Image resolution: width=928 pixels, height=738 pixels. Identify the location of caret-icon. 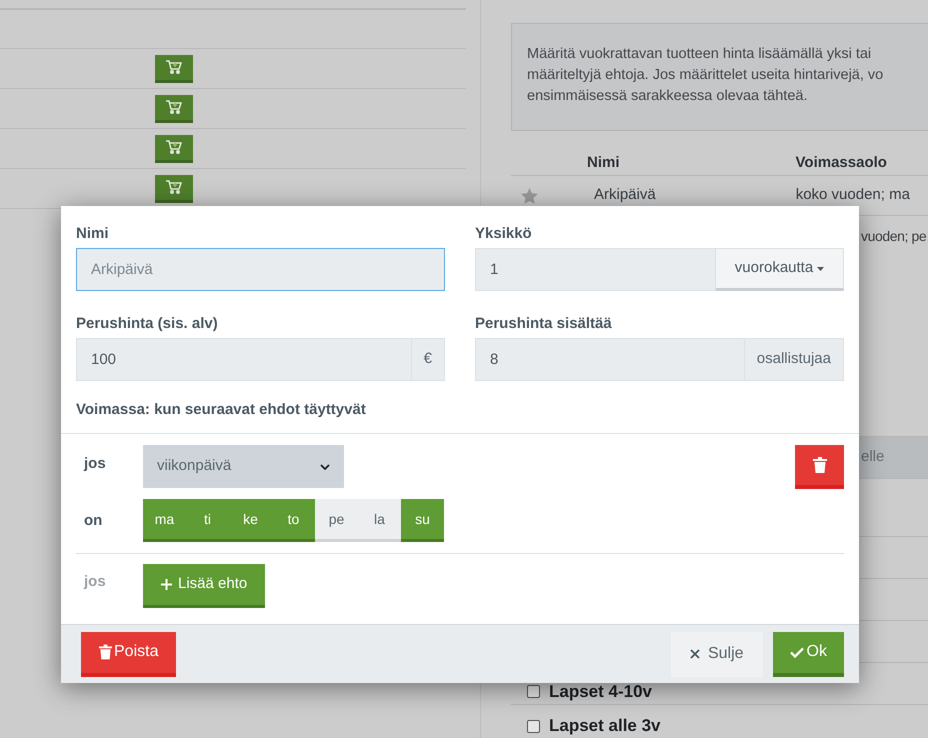
(820, 268).